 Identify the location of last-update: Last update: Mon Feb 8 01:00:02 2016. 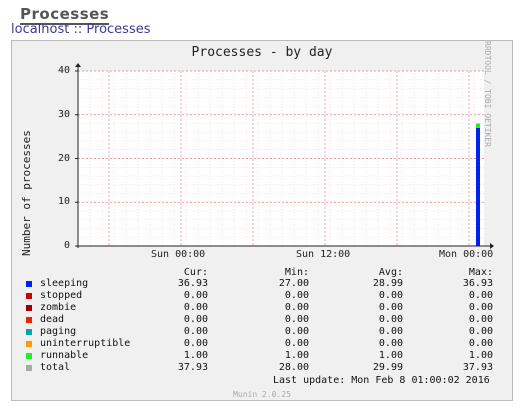
(381, 380).